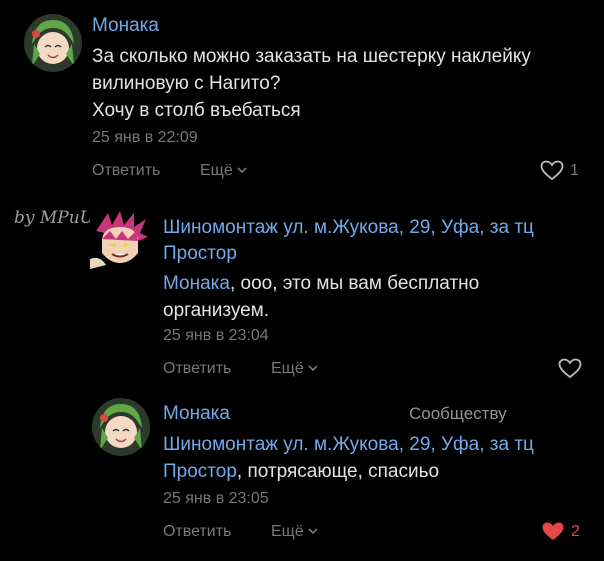 The image size is (604, 561). What do you see at coordinates (575, 531) in the screenshot?
I see `like-count: 2` at bounding box center [575, 531].